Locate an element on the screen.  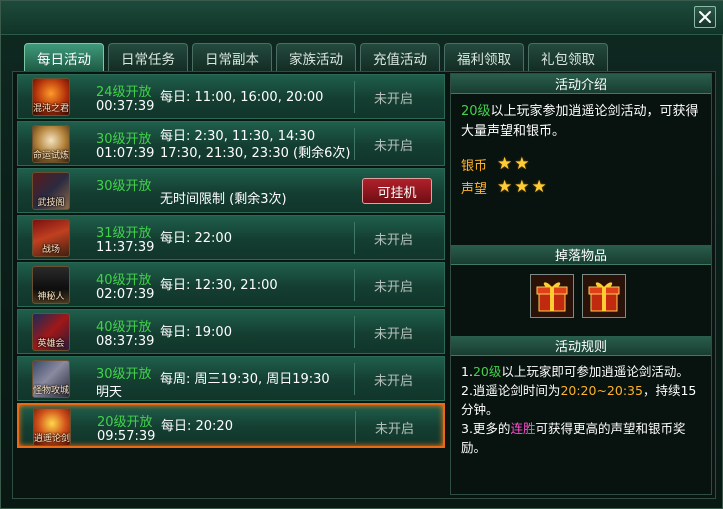
activity-icon-label: 战场 is located at coordinates (50, 250).